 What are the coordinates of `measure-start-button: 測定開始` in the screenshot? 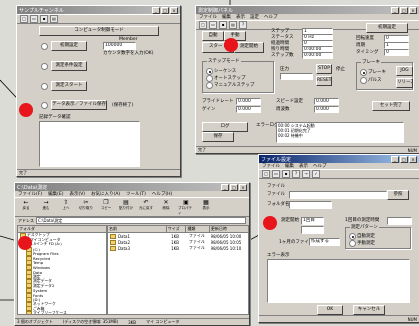 It's located at (249, 47).